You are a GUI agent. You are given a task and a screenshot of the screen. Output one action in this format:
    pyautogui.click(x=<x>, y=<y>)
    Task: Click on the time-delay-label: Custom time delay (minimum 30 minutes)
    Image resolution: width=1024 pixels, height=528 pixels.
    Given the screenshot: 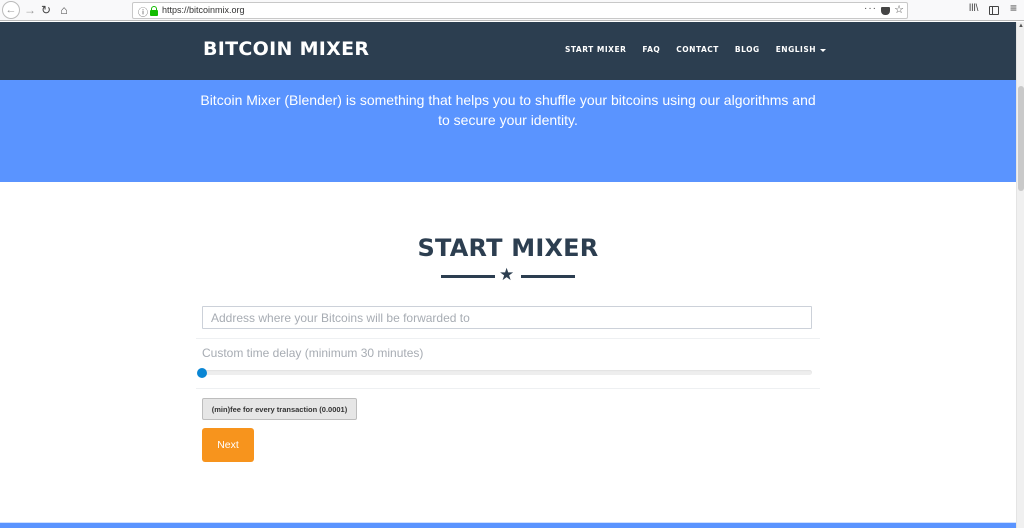 What is the action you would take?
    pyautogui.click(x=313, y=353)
    